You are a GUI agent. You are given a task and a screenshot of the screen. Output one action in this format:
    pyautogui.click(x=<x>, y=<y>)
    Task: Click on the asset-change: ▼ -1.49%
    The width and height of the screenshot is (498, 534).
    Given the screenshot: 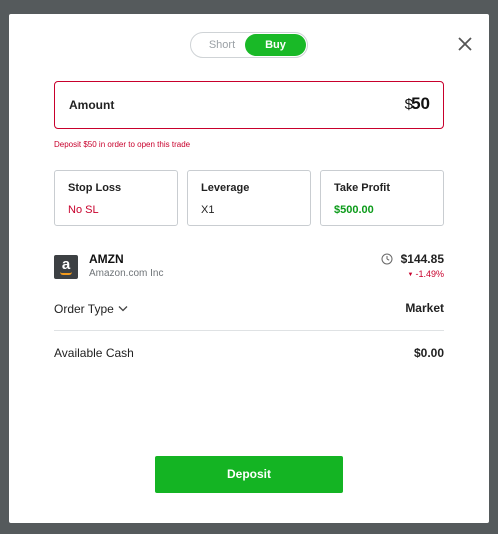 What is the action you would take?
    pyautogui.click(x=426, y=274)
    